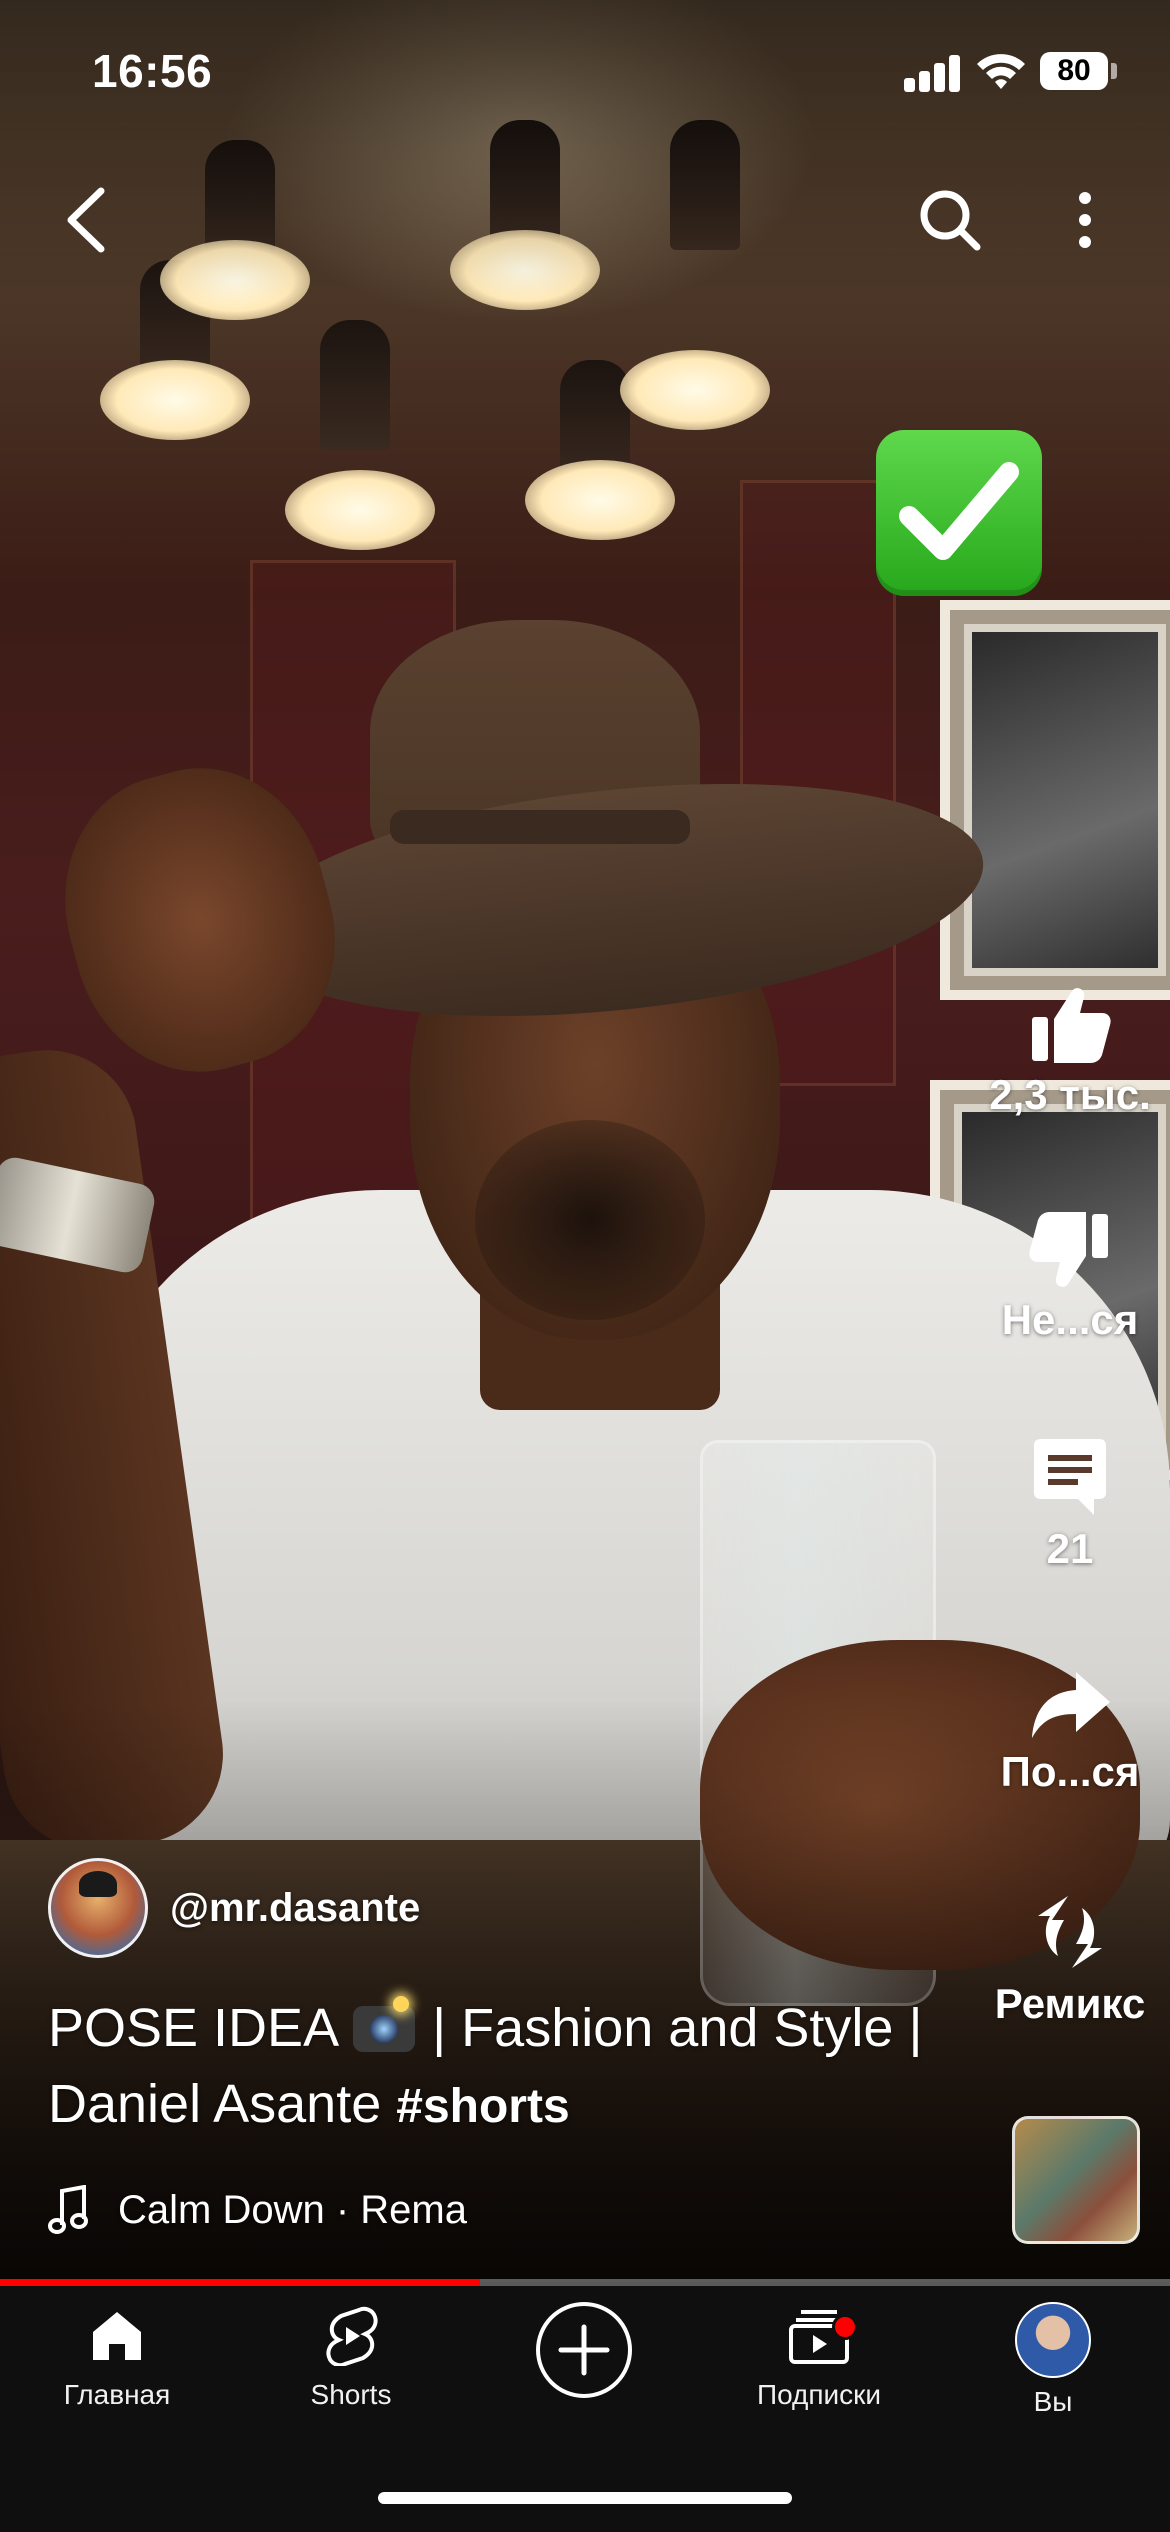  I want to click on notification-dot, so click(845, 2327).